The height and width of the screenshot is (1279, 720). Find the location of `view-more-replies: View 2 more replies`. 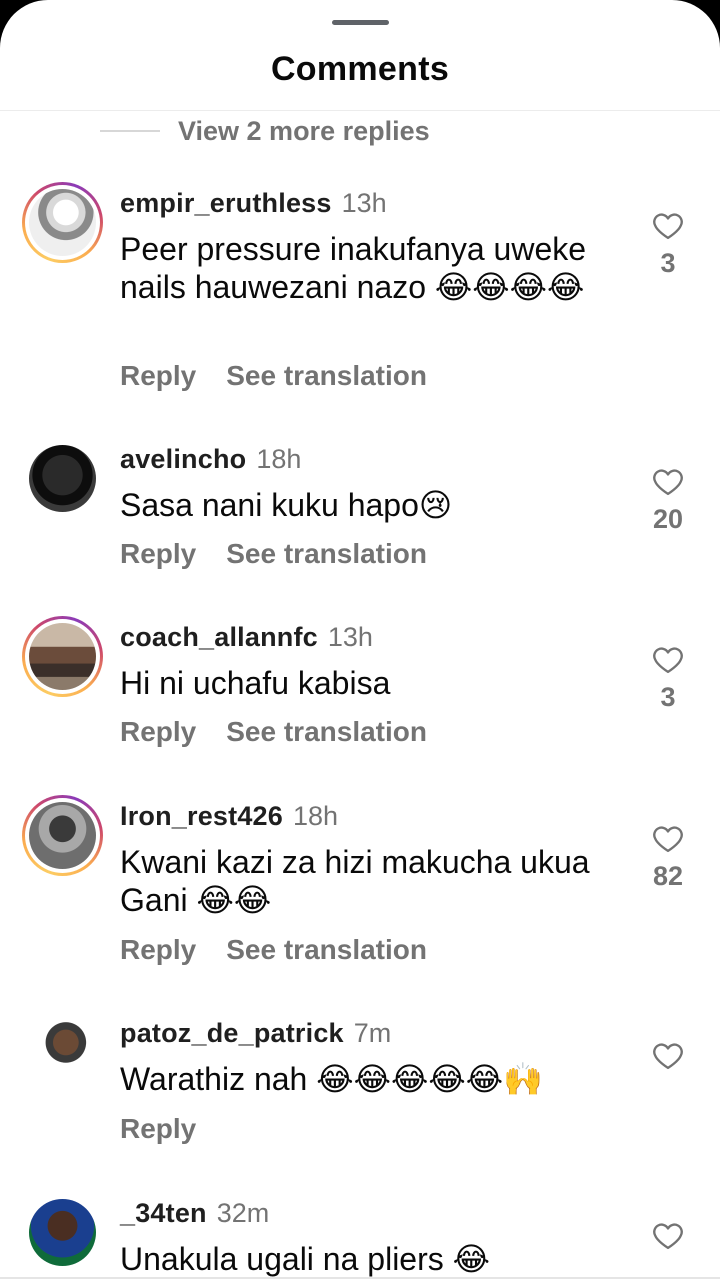

view-more-replies: View 2 more replies is located at coordinates (265, 131).